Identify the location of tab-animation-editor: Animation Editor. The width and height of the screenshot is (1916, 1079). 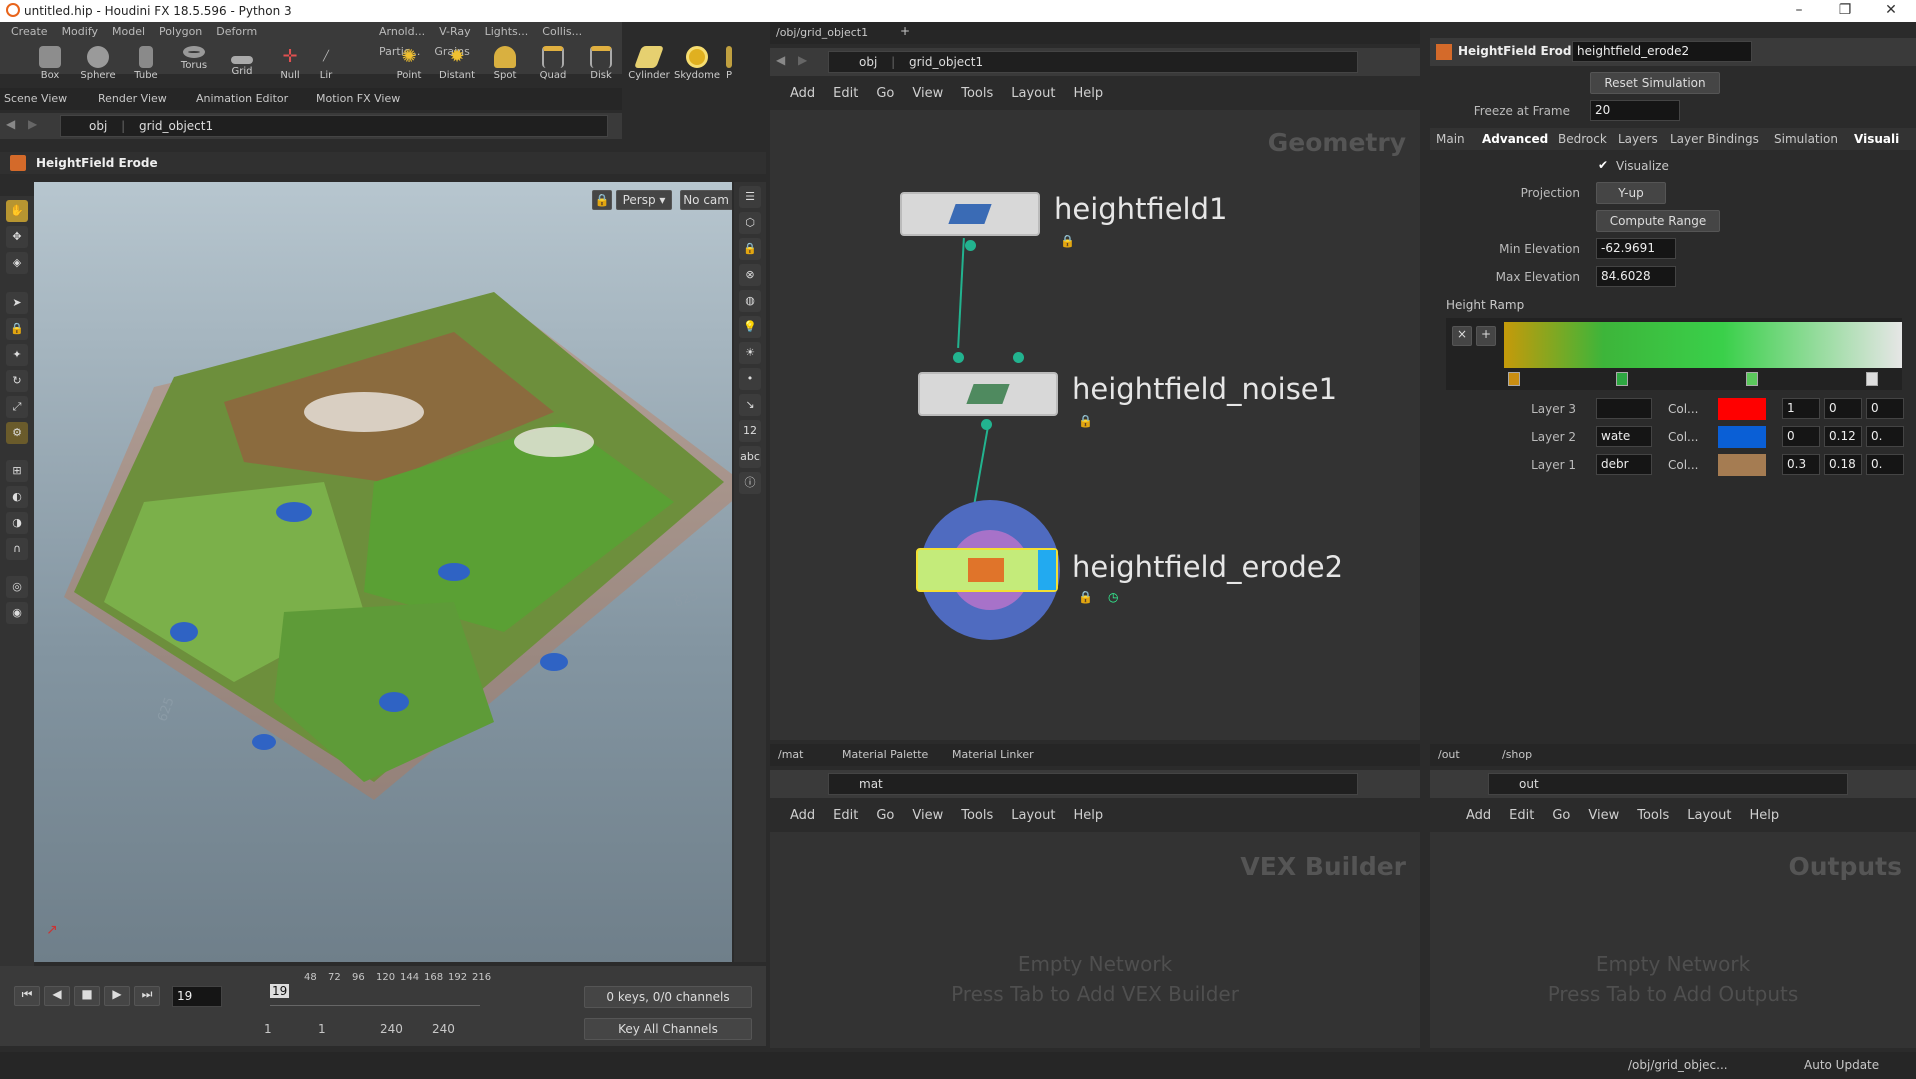
(242, 98).